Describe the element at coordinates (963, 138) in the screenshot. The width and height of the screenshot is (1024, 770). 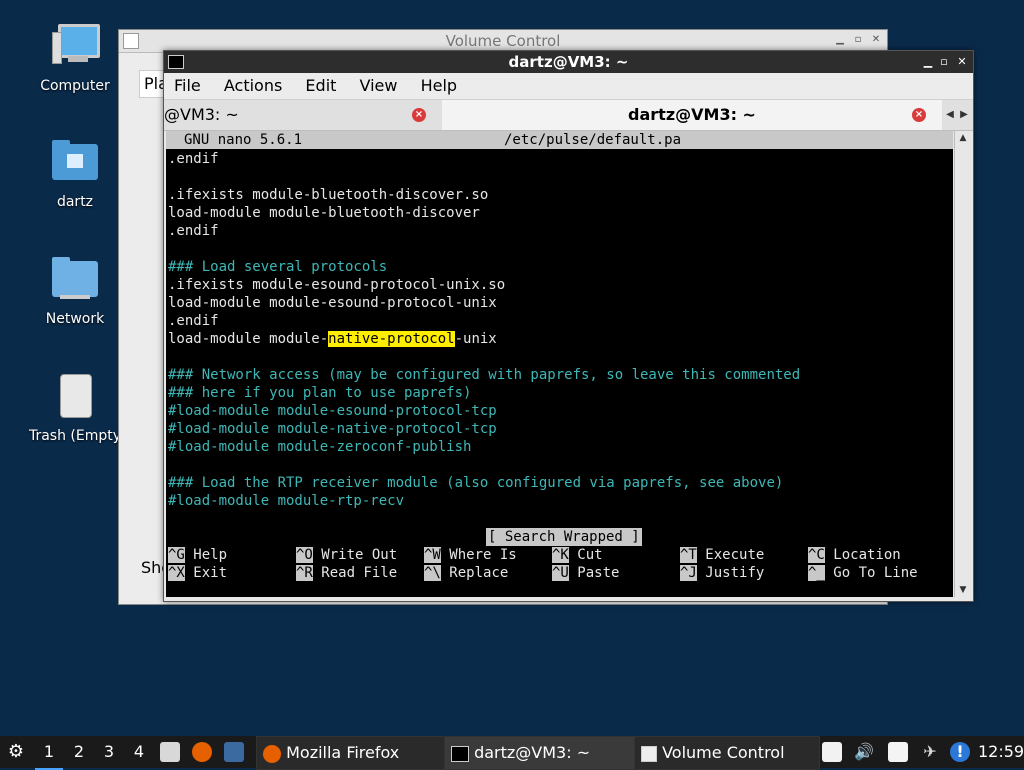
I see `scroll-up-icon: ▲` at that location.